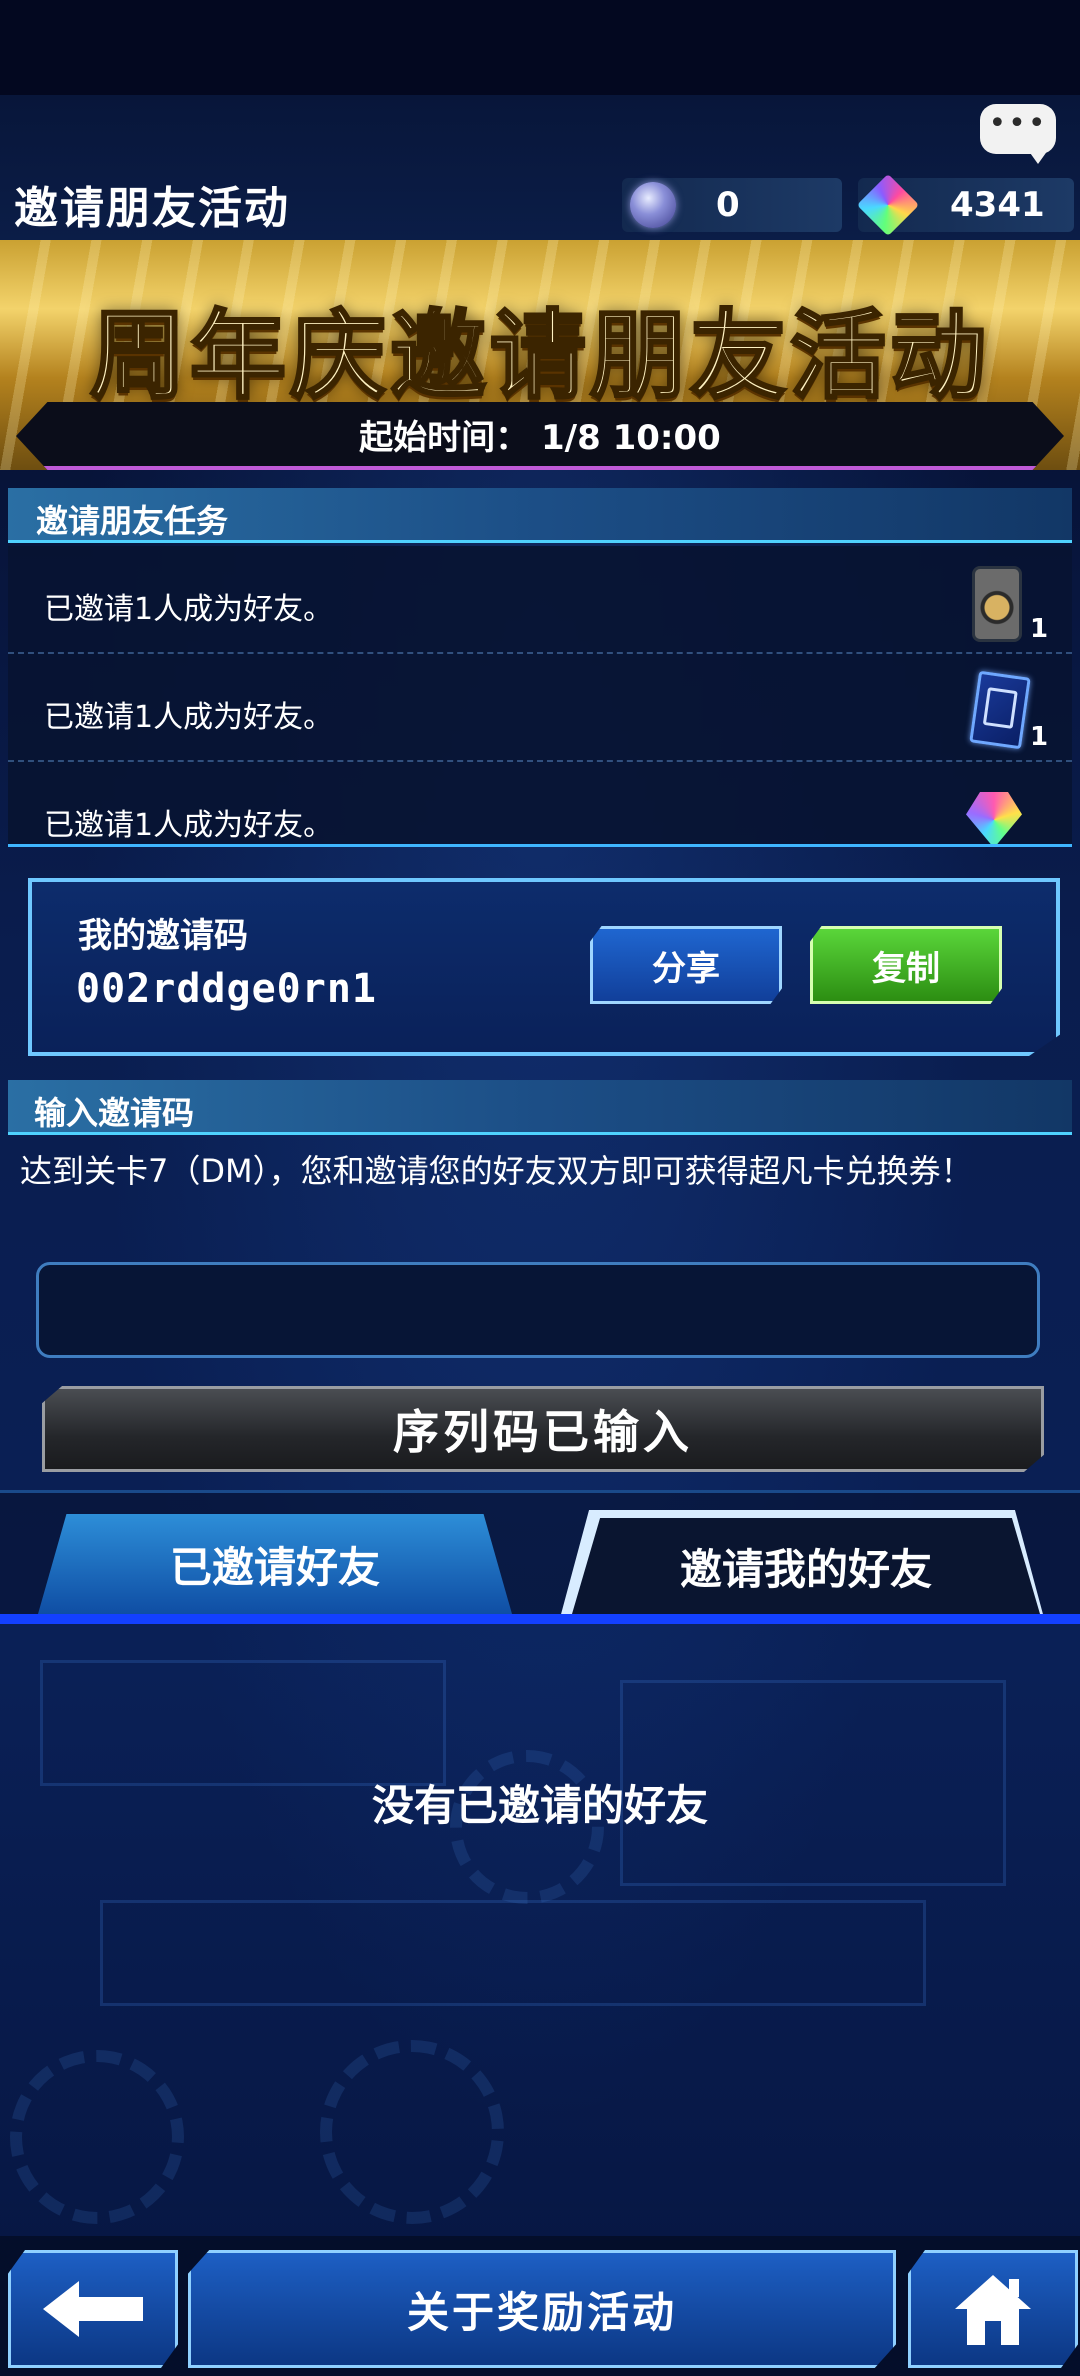  I want to click on orb-icon, so click(653, 205).